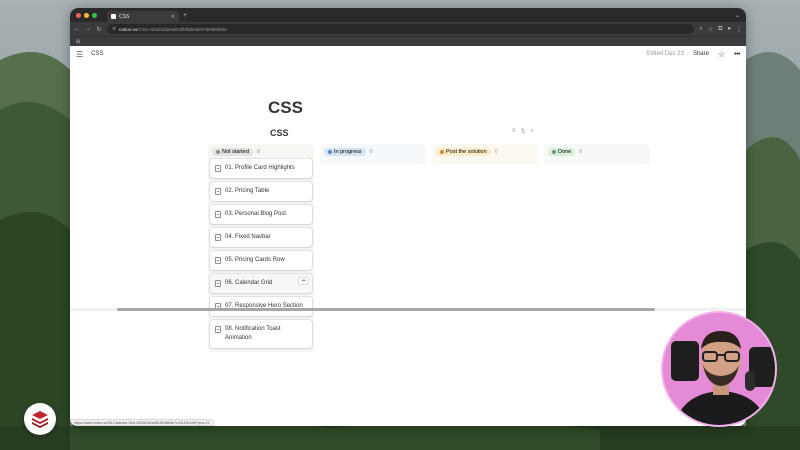 The width and height of the screenshot is (800, 450). Describe the element at coordinates (99, 29) in the screenshot. I see `reload-icon: ↻` at that location.